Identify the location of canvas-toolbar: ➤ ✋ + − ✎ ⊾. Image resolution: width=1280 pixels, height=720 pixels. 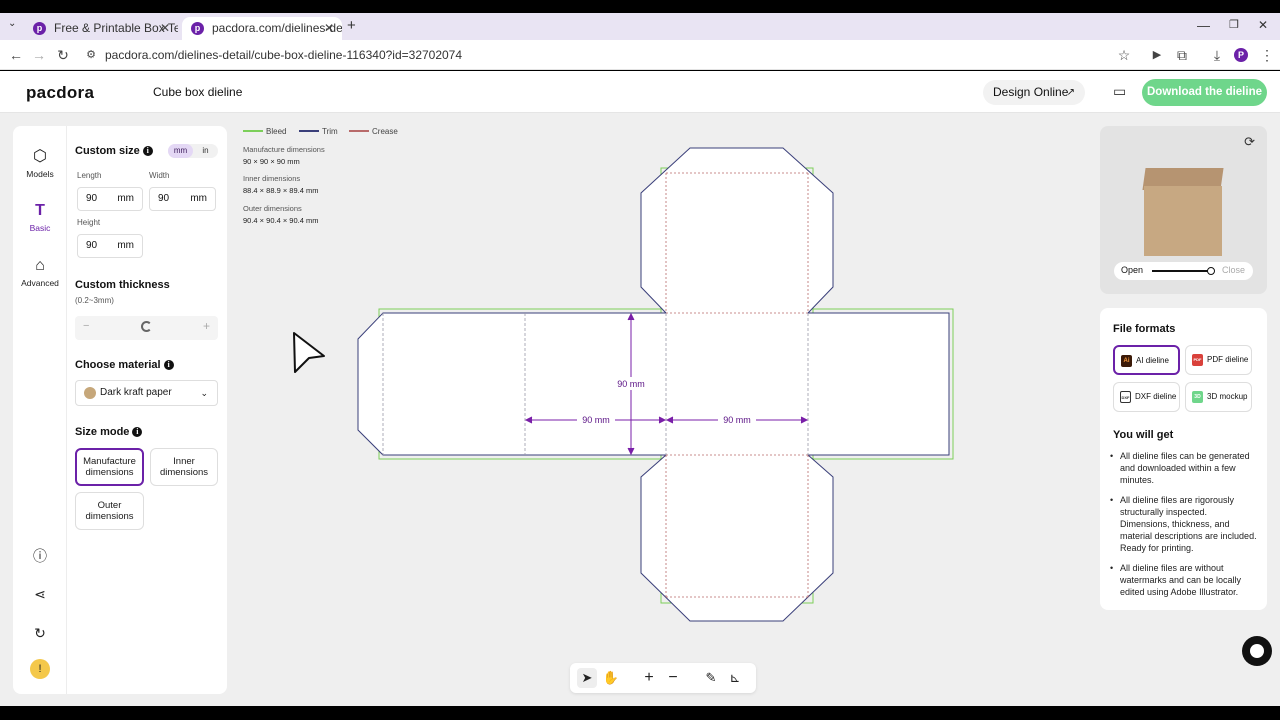
(663, 678).